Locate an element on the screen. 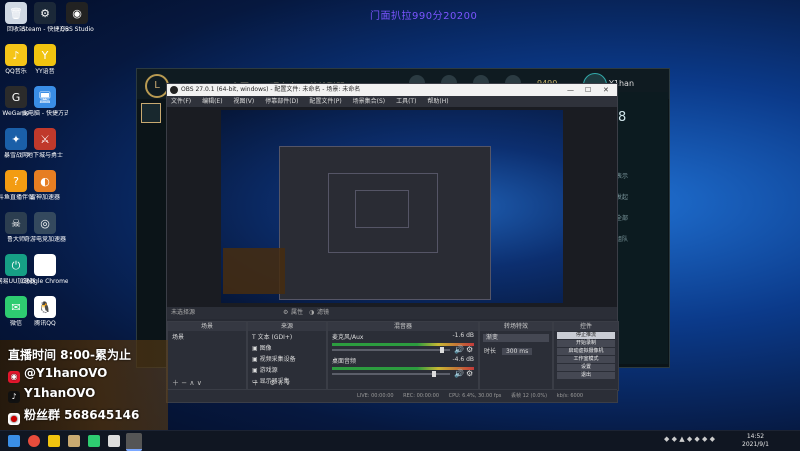 The width and height of the screenshot is (800, 451). menu-view: 视图(V) is located at coordinates (243, 101).